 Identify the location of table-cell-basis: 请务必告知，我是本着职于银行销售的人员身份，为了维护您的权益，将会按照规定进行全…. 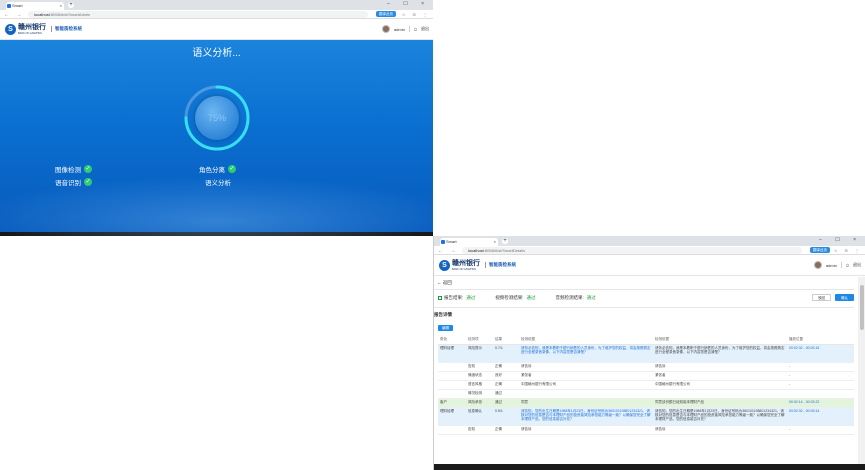
(586, 353).